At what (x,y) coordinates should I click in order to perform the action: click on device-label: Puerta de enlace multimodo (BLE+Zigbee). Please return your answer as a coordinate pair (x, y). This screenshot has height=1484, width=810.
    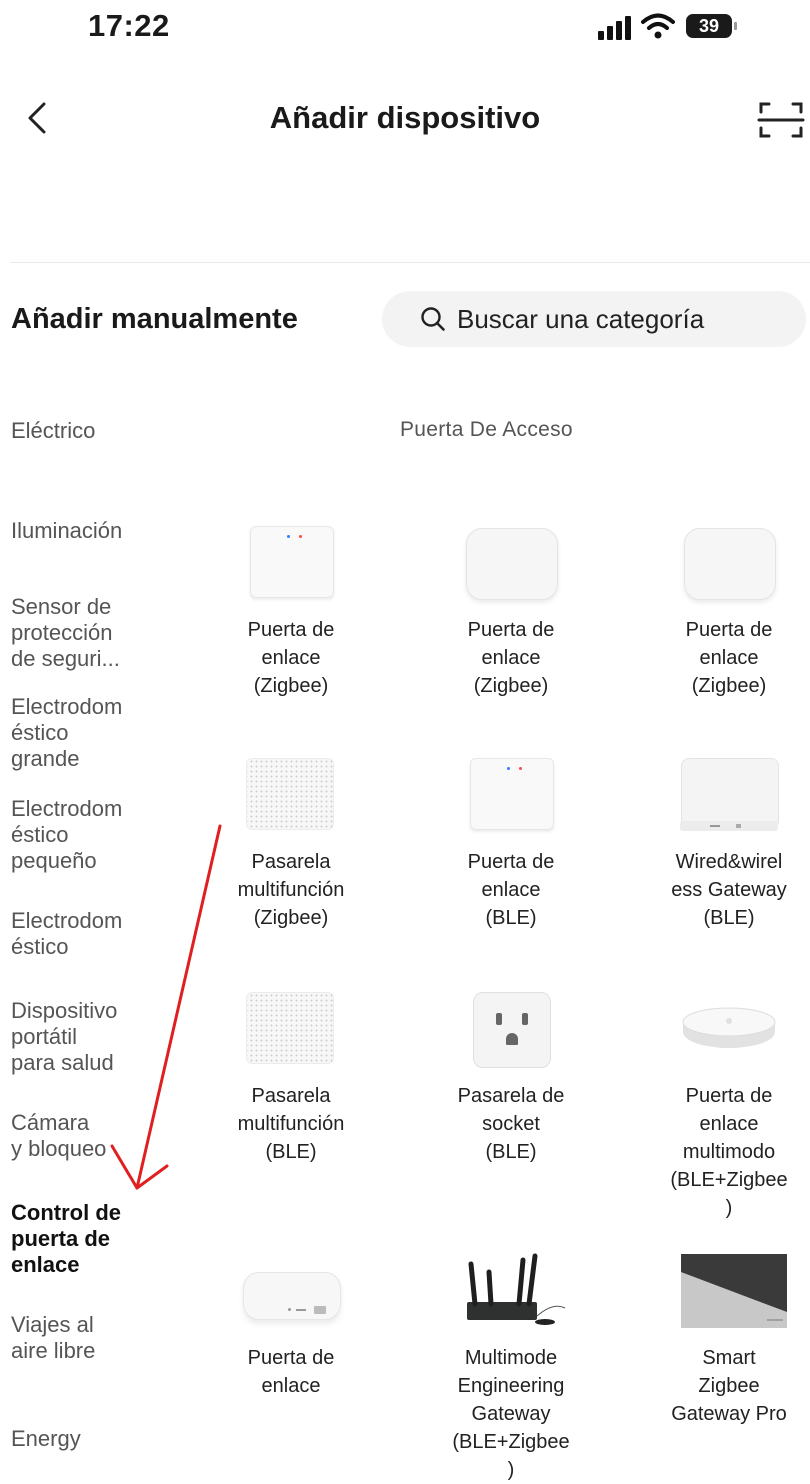
    Looking at the image, I should click on (729, 1152).